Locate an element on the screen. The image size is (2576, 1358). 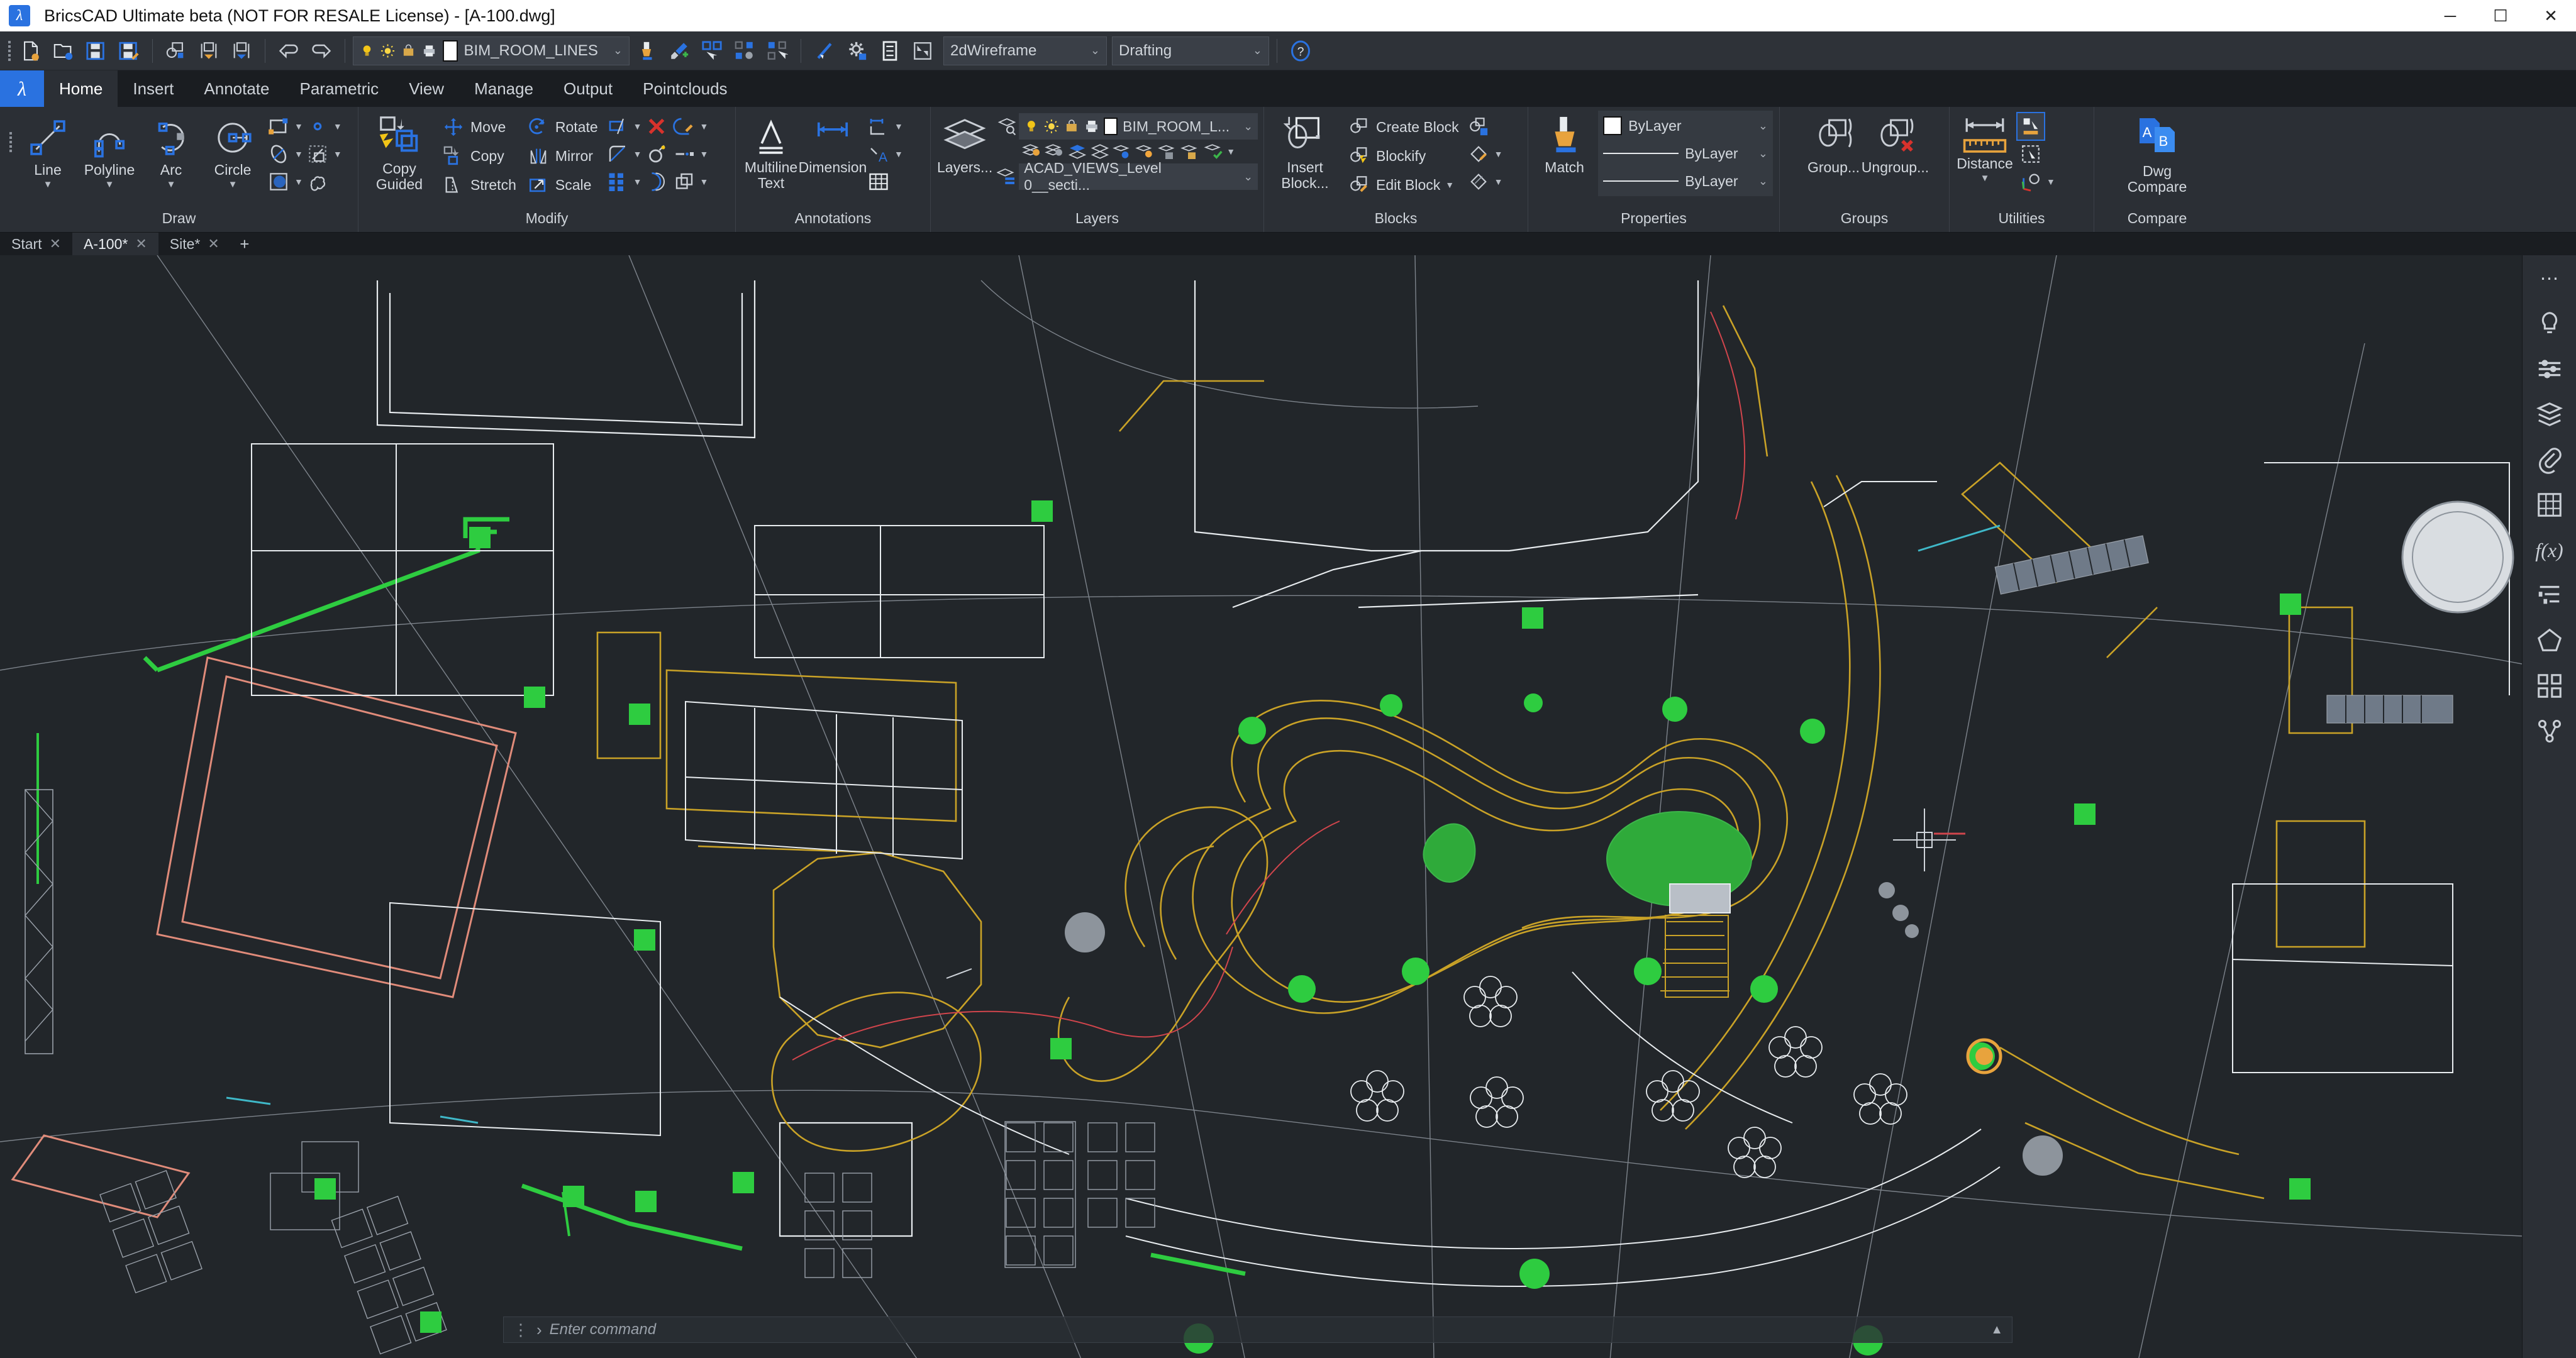
array-icon is located at coordinates (617, 181).